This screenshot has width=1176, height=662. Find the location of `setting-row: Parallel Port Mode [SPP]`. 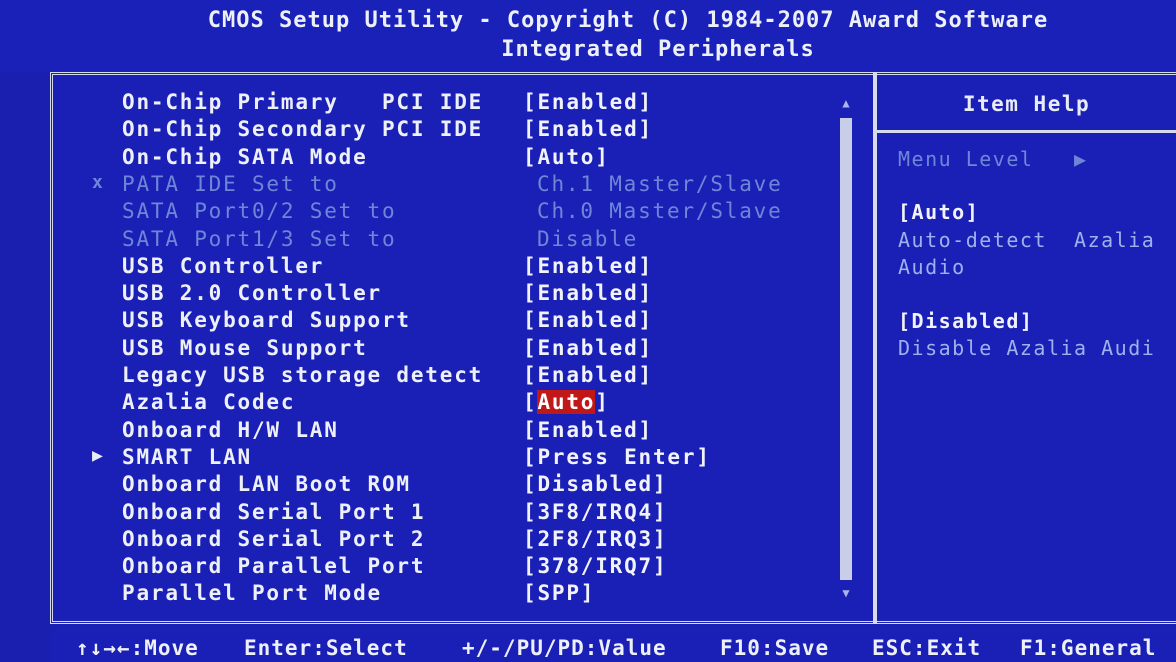

setting-row: Parallel Port Mode [SPP] is located at coordinates (425, 594).